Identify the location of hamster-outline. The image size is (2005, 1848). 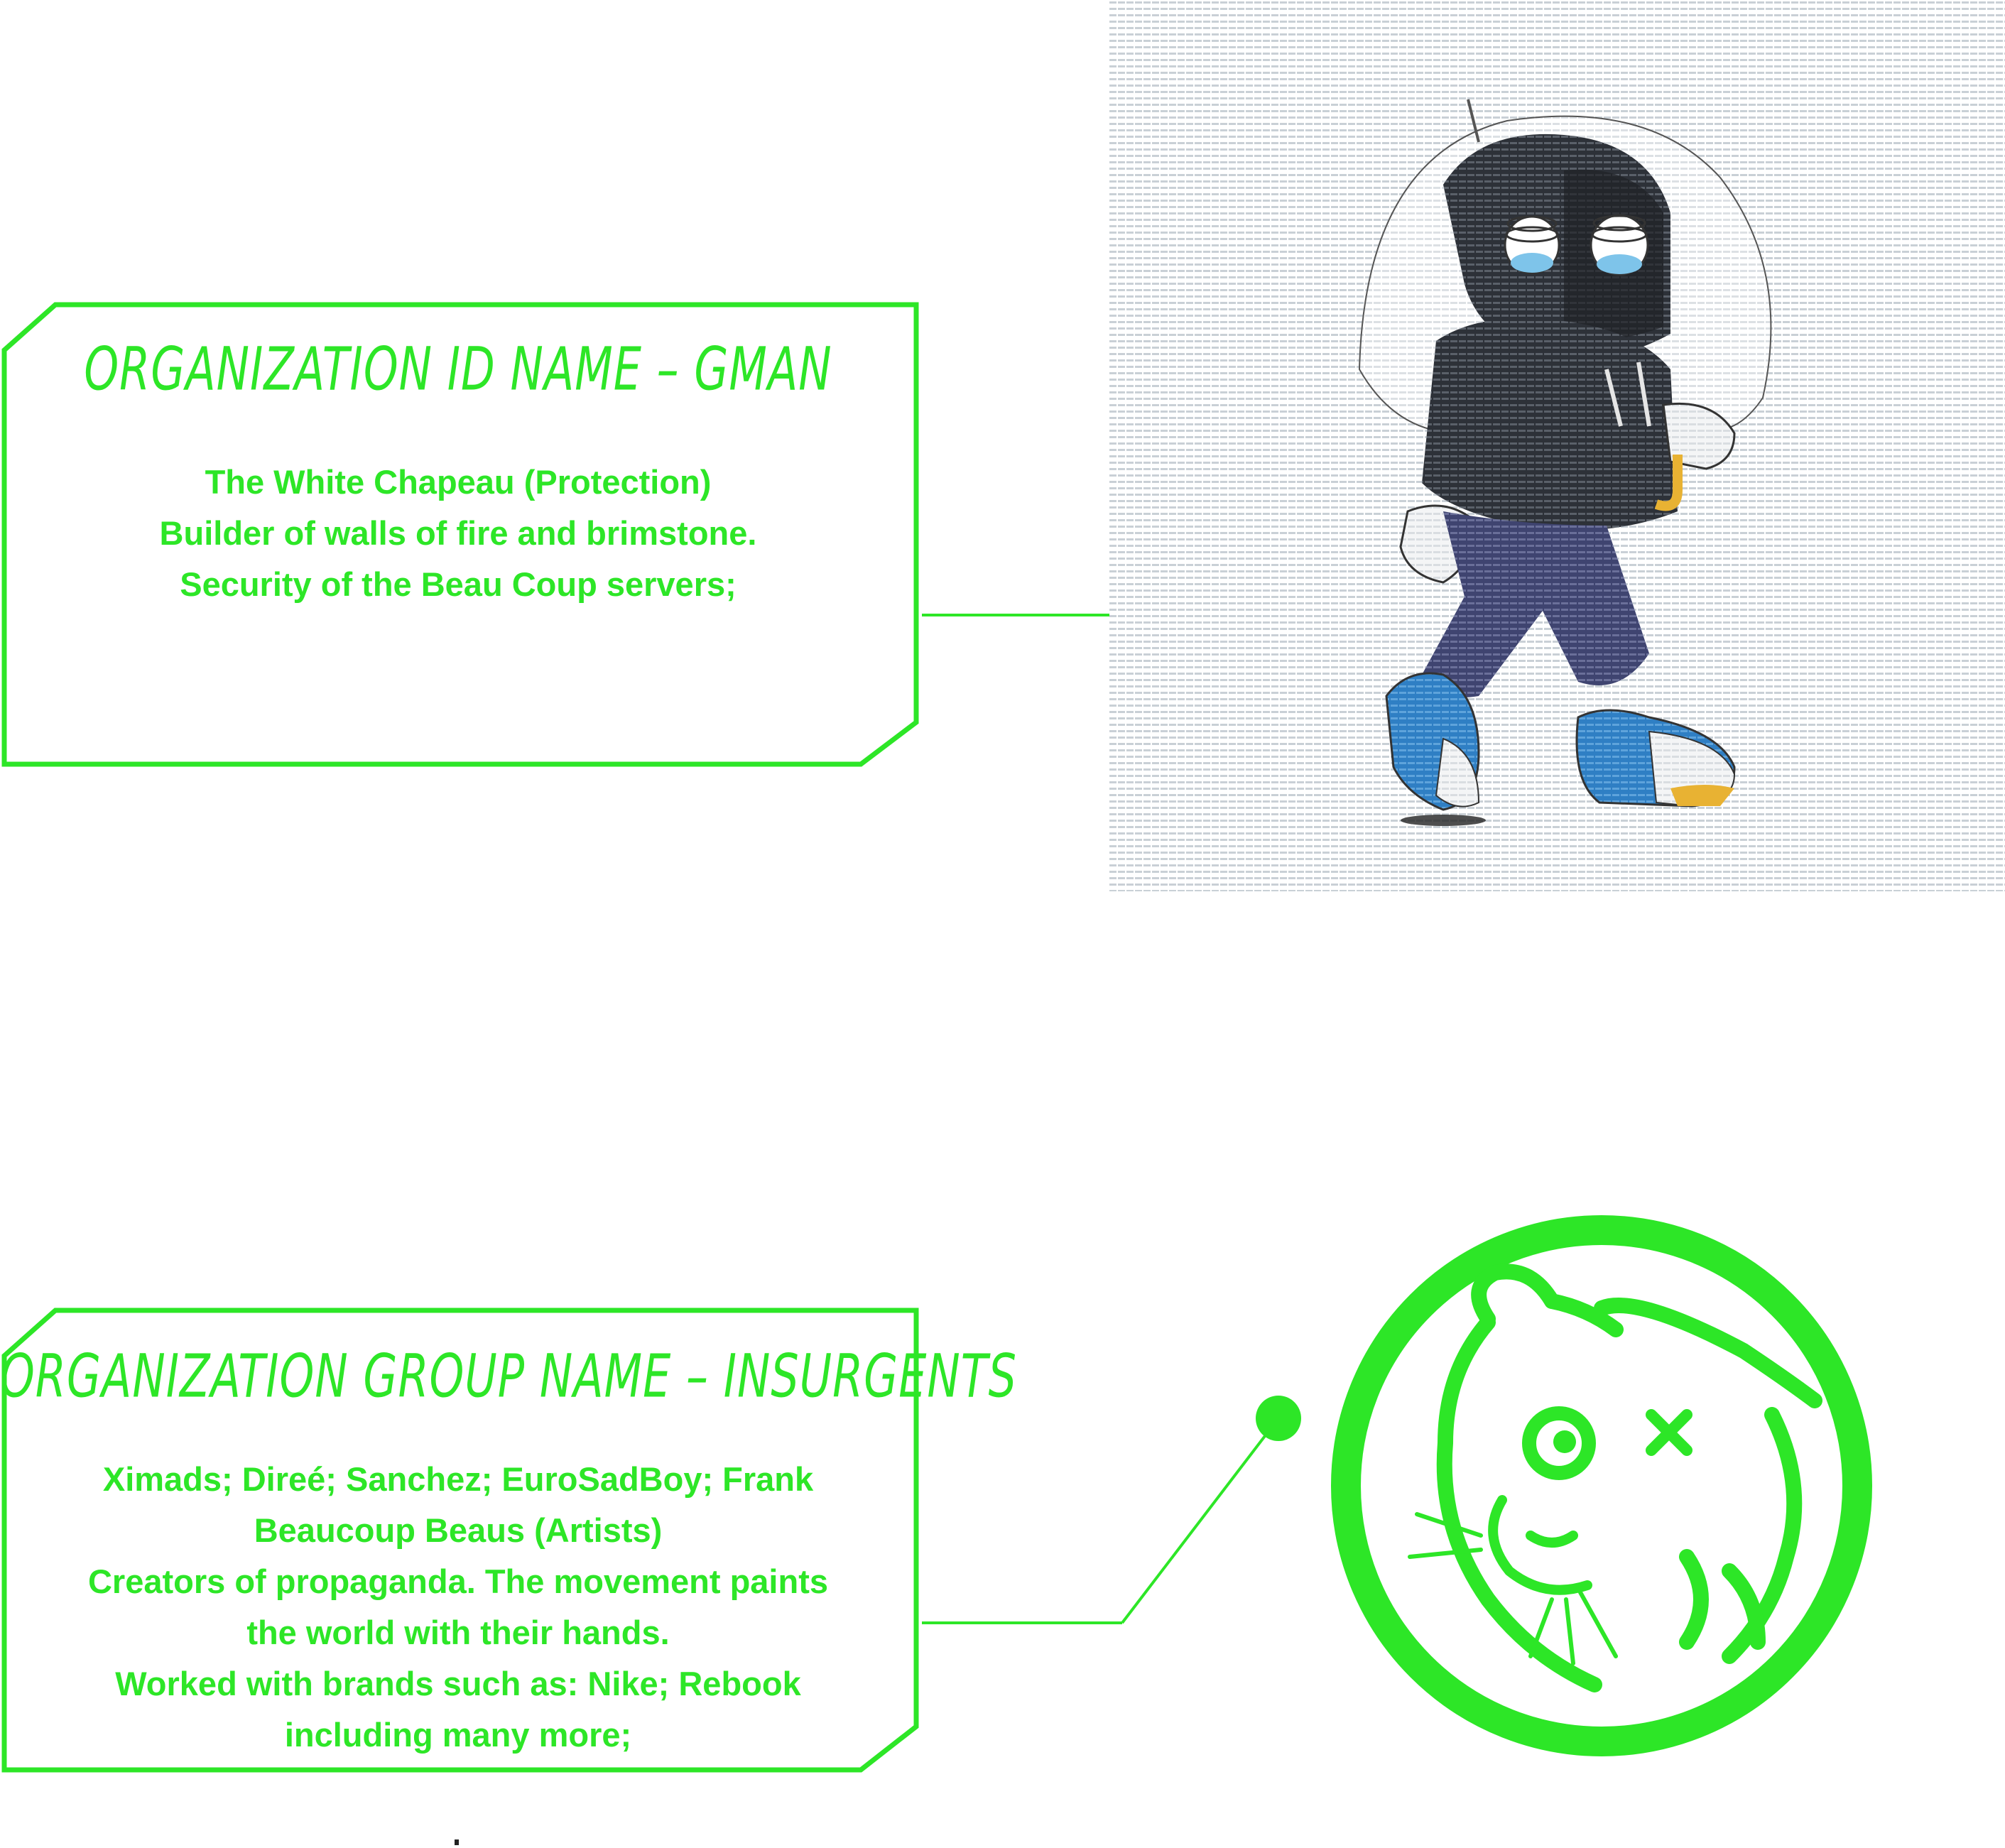
(1629, 1477).